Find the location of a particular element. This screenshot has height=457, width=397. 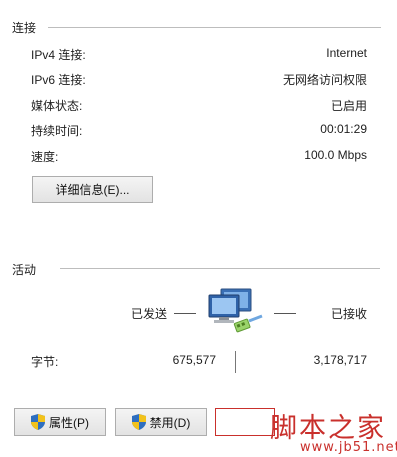

ipv6-value: 无网络访问权限 is located at coordinates (324, 80).